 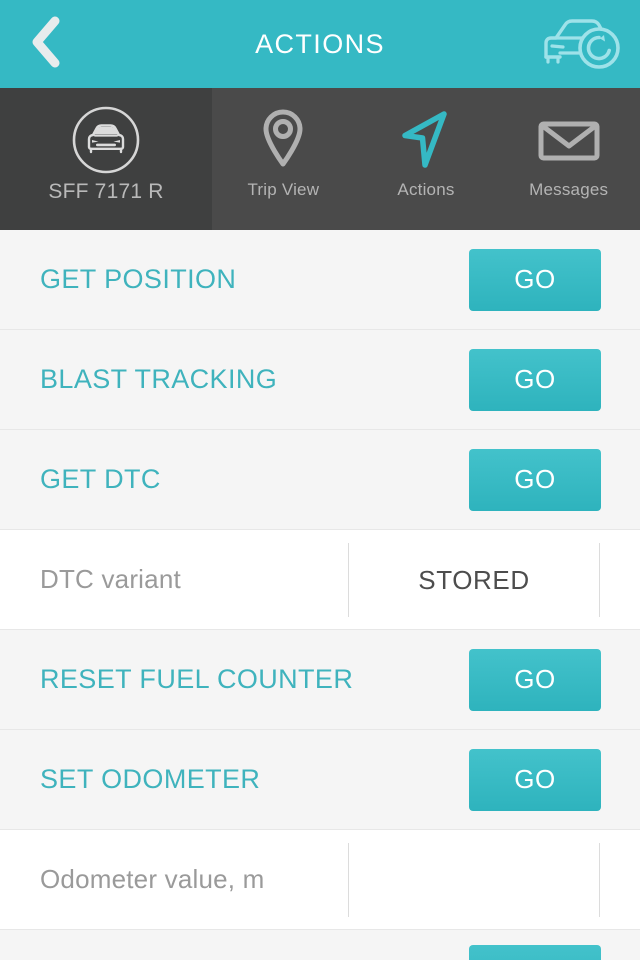 What do you see at coordinates (150, 779) in the screenshot?
I see `action-label: SET ODOMETER` at bounding box center [150, 779].